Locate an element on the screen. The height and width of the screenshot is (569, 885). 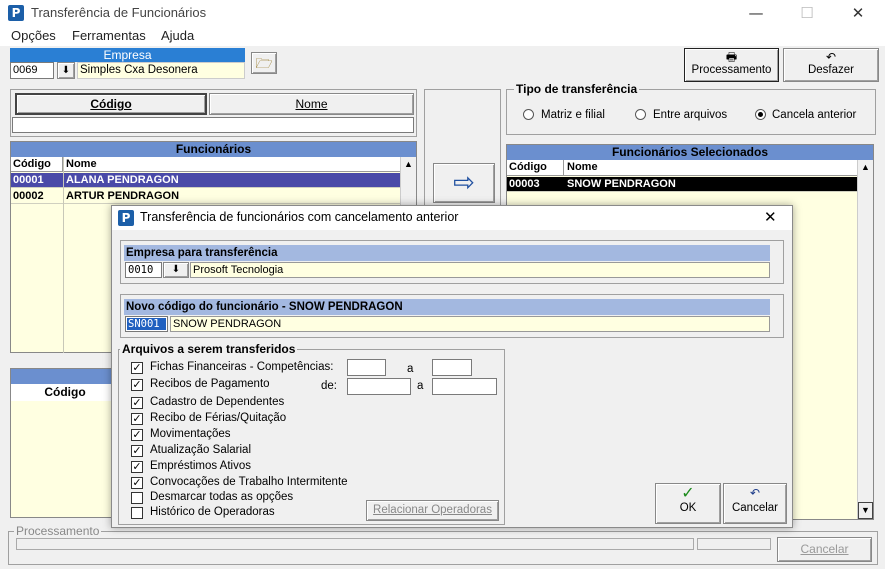
checkbox-dependentes-label: Cadastro de Dependentes is located at coordinates (217, 402).